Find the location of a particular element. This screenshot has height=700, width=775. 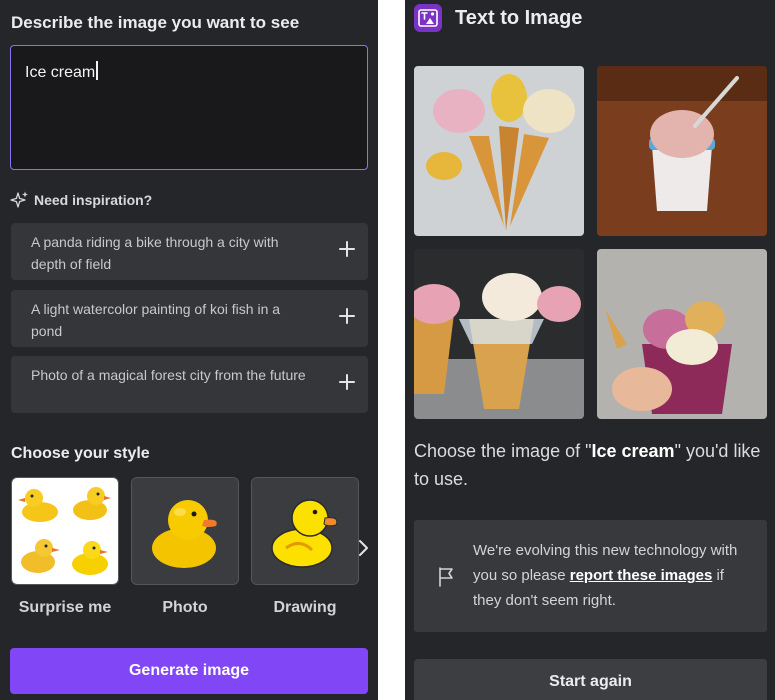

inspiration-header: Need inspiration? is located at coordinates (81, 200).